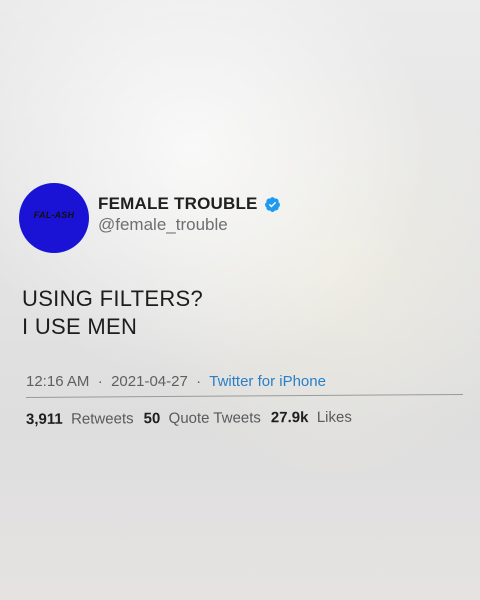  What do you see at coordinates (267, 381) in the screenshot?
I see `tweet-source-link: Twitter for iPhone` at bounding box center [267, 381].